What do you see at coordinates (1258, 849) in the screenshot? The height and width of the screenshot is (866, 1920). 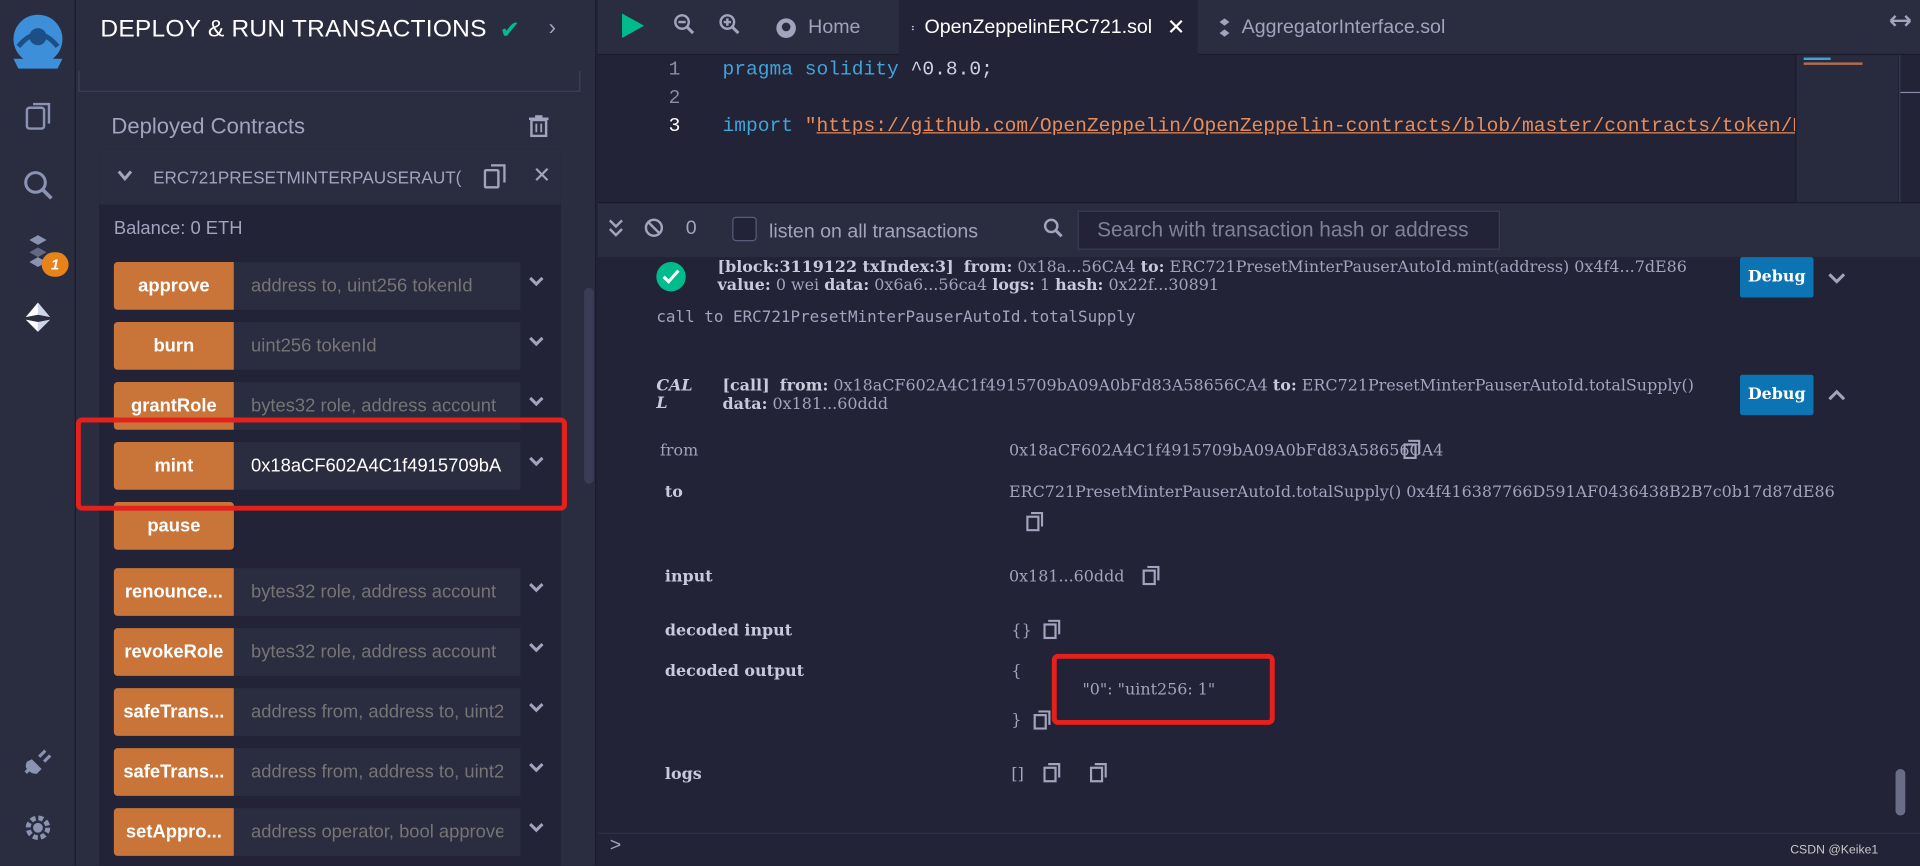 I see `terminal-input: >` at bounding box center [1258, 849].